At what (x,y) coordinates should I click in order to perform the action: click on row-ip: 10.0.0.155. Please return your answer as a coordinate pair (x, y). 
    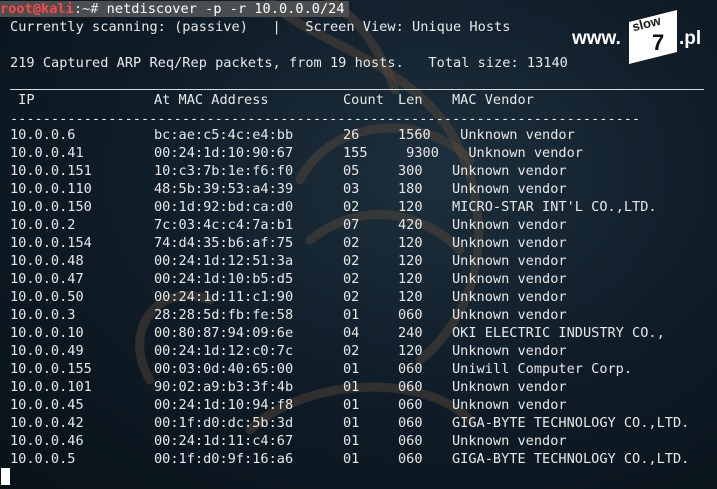
    Looking at the image, I should click on (51, 369).